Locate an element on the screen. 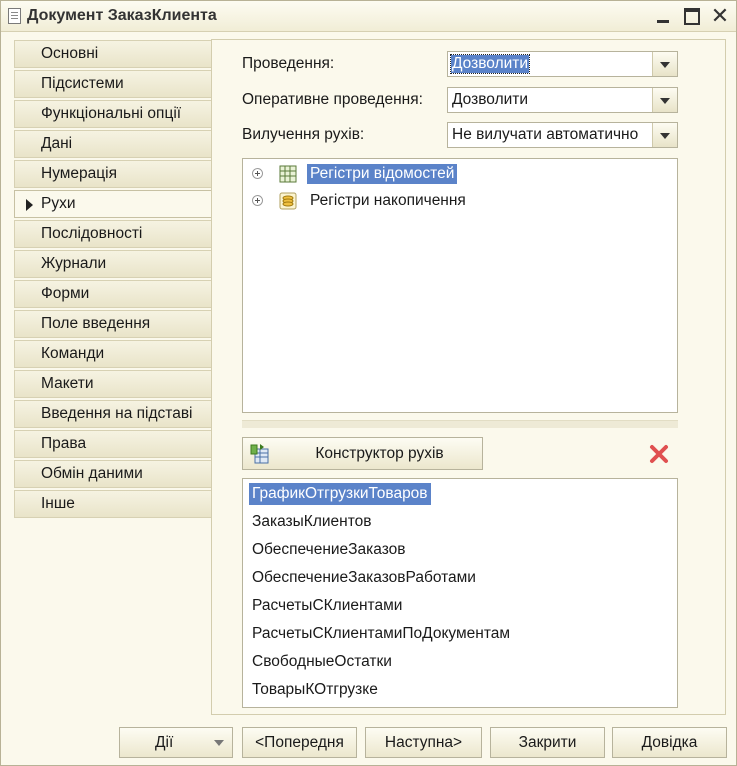  window-title: Документ ЗаказКлиента is located at coordinates (122, 15).